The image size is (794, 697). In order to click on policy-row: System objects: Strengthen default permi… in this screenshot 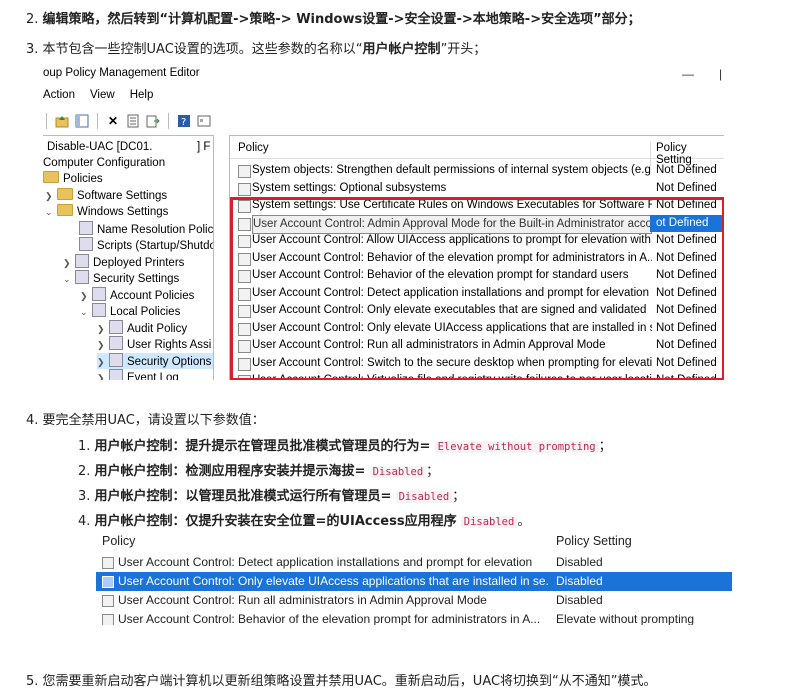, I will do `click(477, 171)`.